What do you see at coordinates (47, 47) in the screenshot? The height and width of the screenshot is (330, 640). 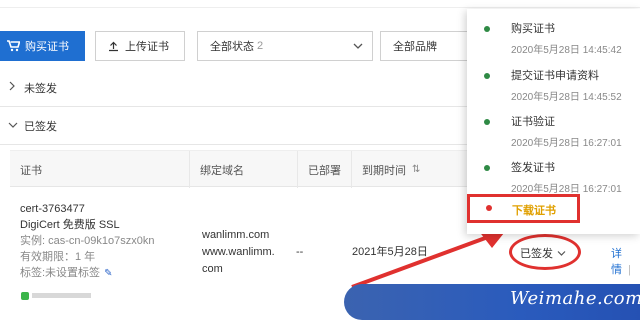 I see `buy-certificate-label: 购买证书` at bounding box center [47, 47].